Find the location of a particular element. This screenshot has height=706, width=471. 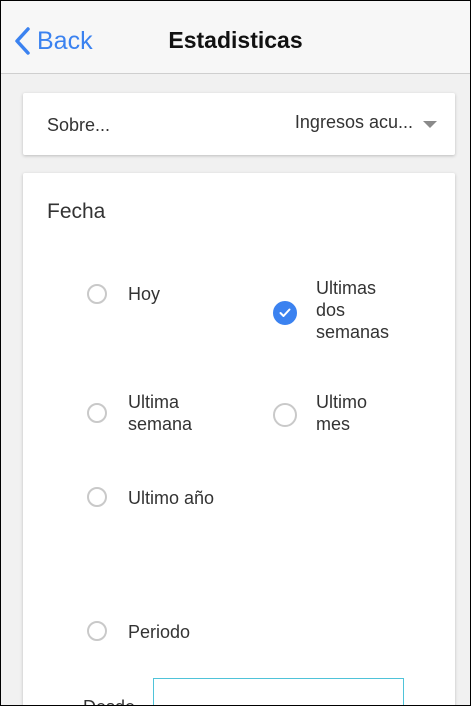

radio-option-ultimo-mes: Ultimo mes is located at coordinates (329, 413).